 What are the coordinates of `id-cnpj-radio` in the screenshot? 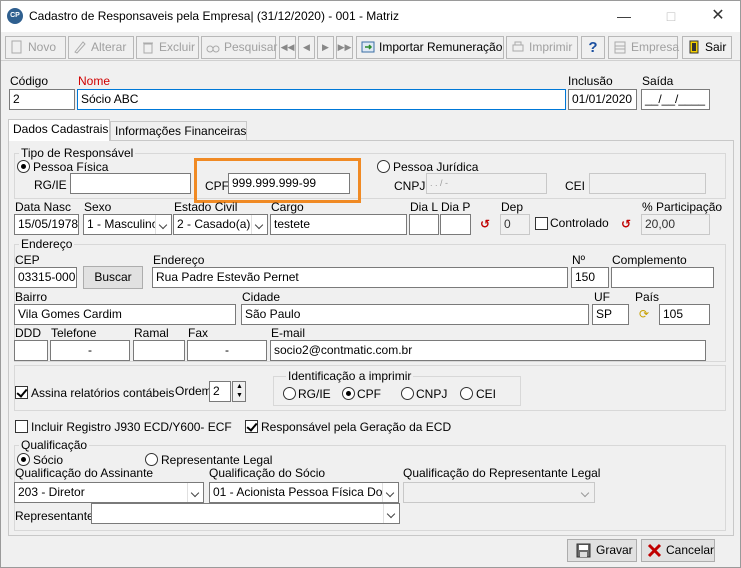 It's located at (407, 393).